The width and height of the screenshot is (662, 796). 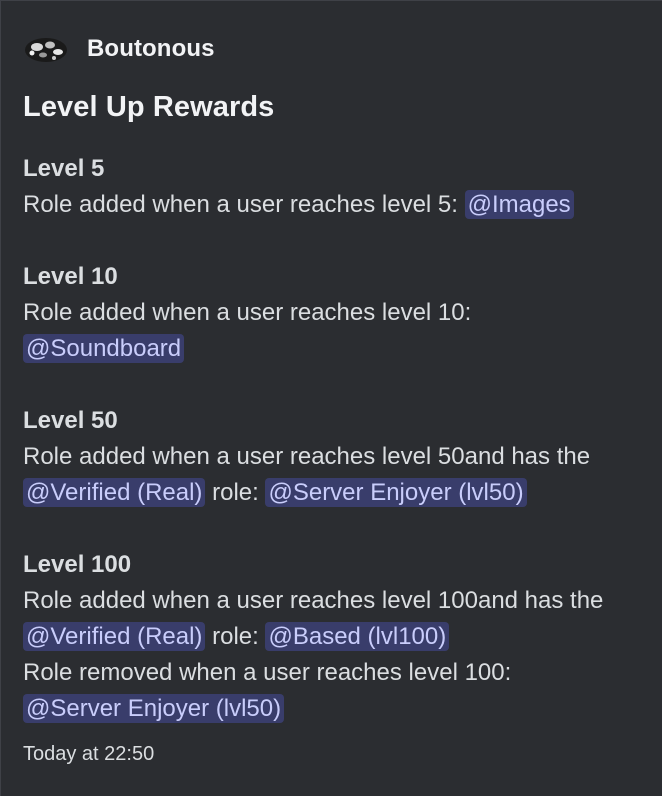 What do you see at coordinates (46, 49) in the screenshot?
I see `bot-avatar-icon` at bounding box center [46, 49].